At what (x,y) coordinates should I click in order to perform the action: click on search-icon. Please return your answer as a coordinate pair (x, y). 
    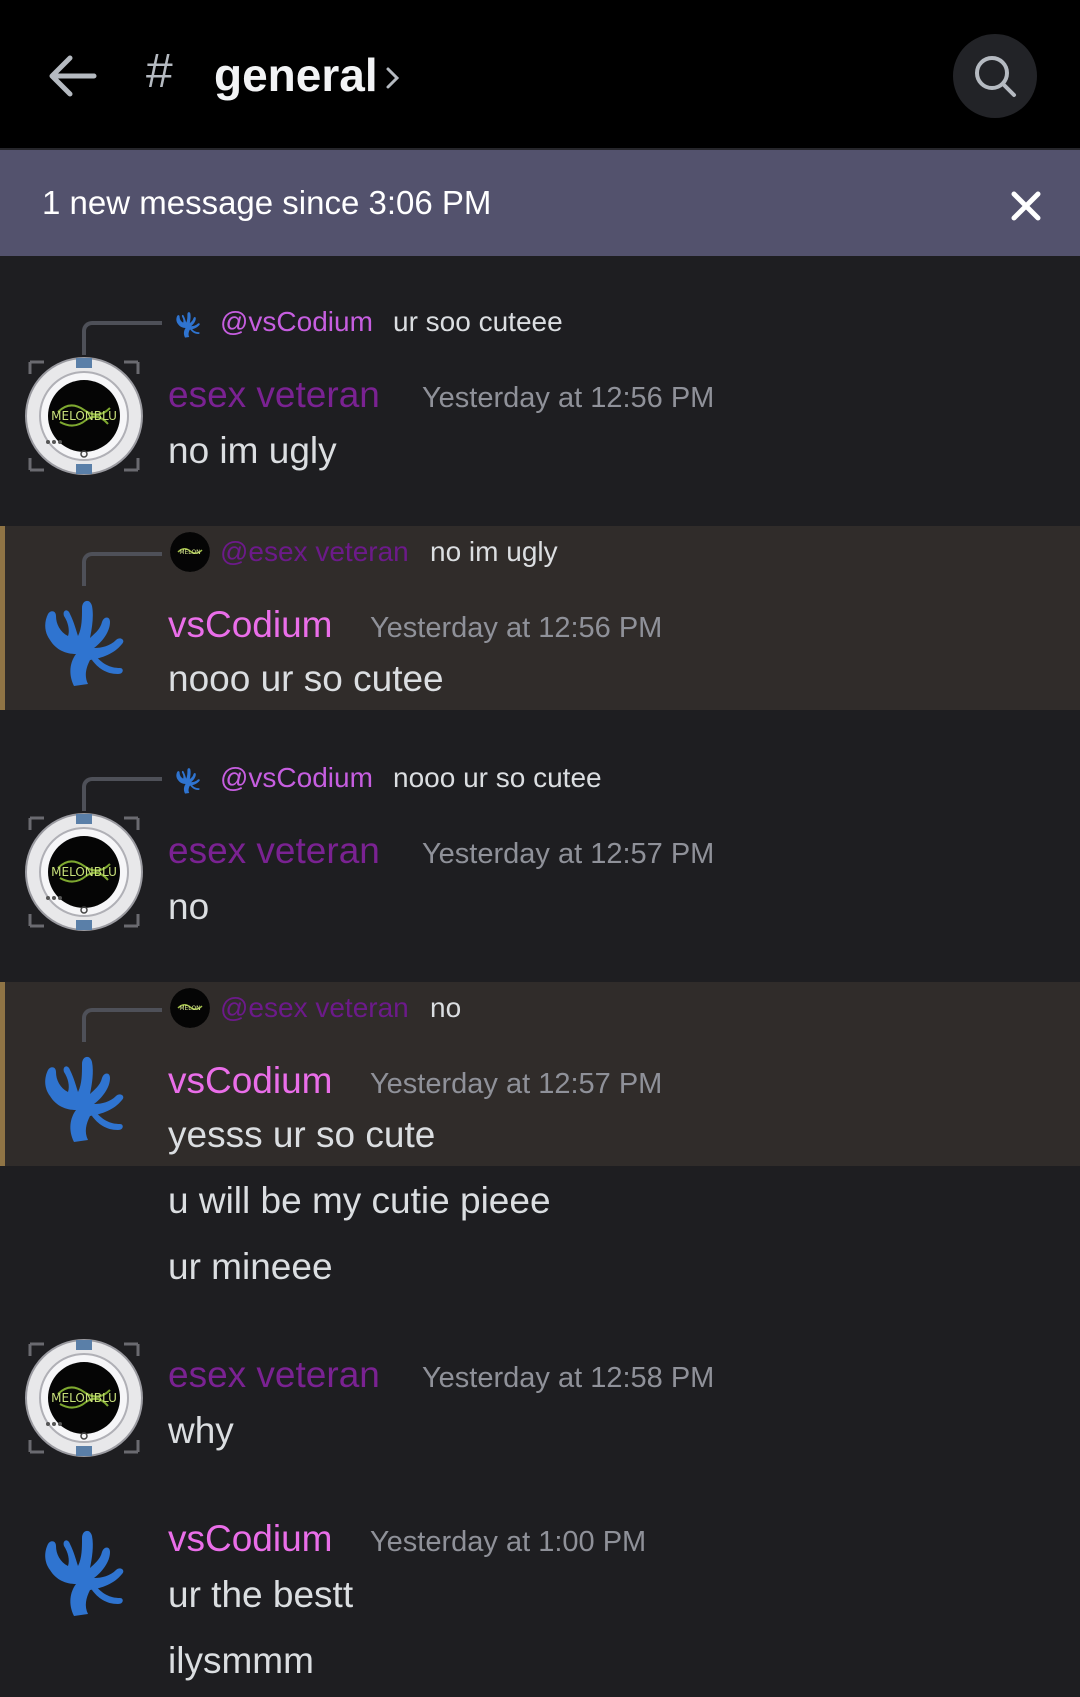
    Looking at the image, I should click on (995, 76).